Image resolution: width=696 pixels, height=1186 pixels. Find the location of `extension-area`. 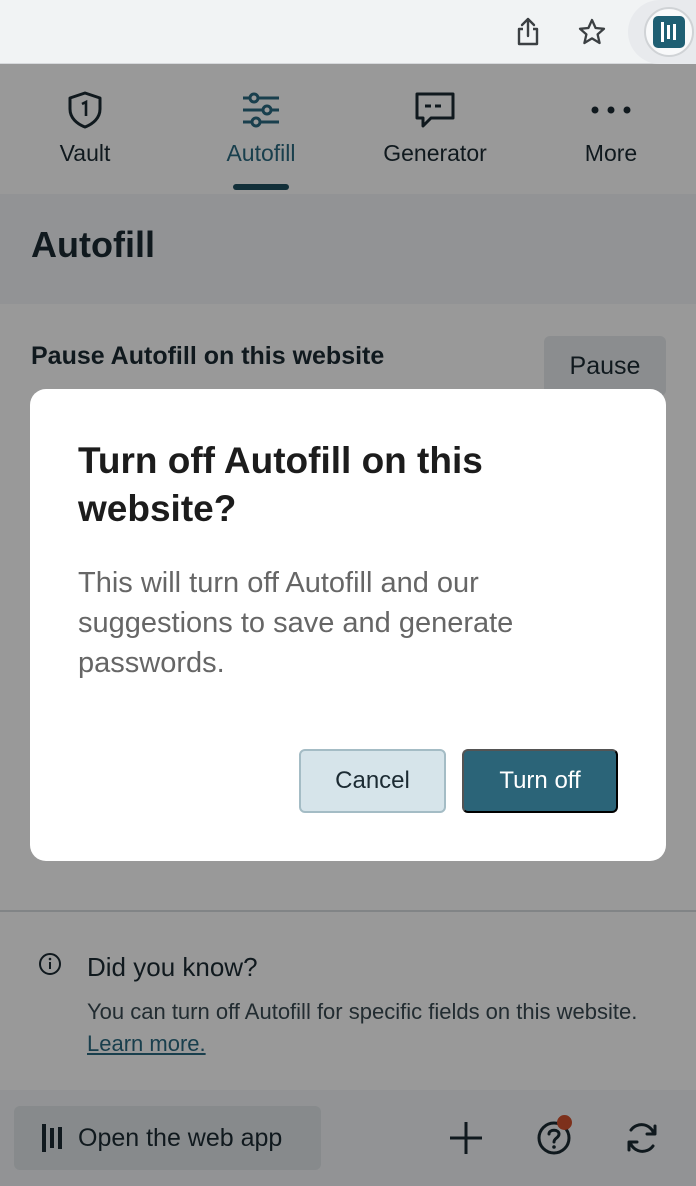

extension-area is located at coordinates (662, 32).